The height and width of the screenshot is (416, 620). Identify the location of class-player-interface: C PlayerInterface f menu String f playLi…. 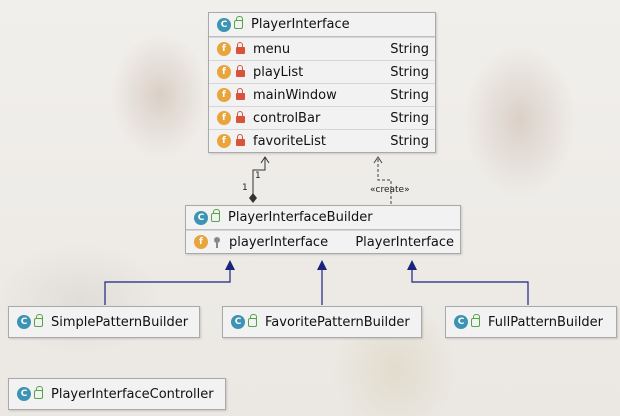
(322, 82).